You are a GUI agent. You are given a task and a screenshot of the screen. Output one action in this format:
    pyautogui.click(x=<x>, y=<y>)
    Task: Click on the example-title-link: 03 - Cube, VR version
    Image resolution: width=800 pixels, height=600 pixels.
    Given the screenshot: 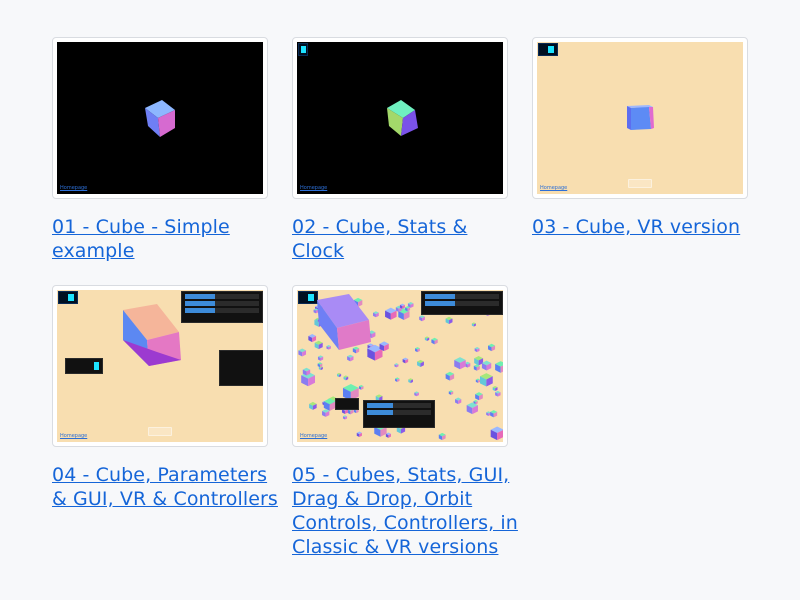 What is the action you would take?
    pyautogui.click(x=647, y=227)
    